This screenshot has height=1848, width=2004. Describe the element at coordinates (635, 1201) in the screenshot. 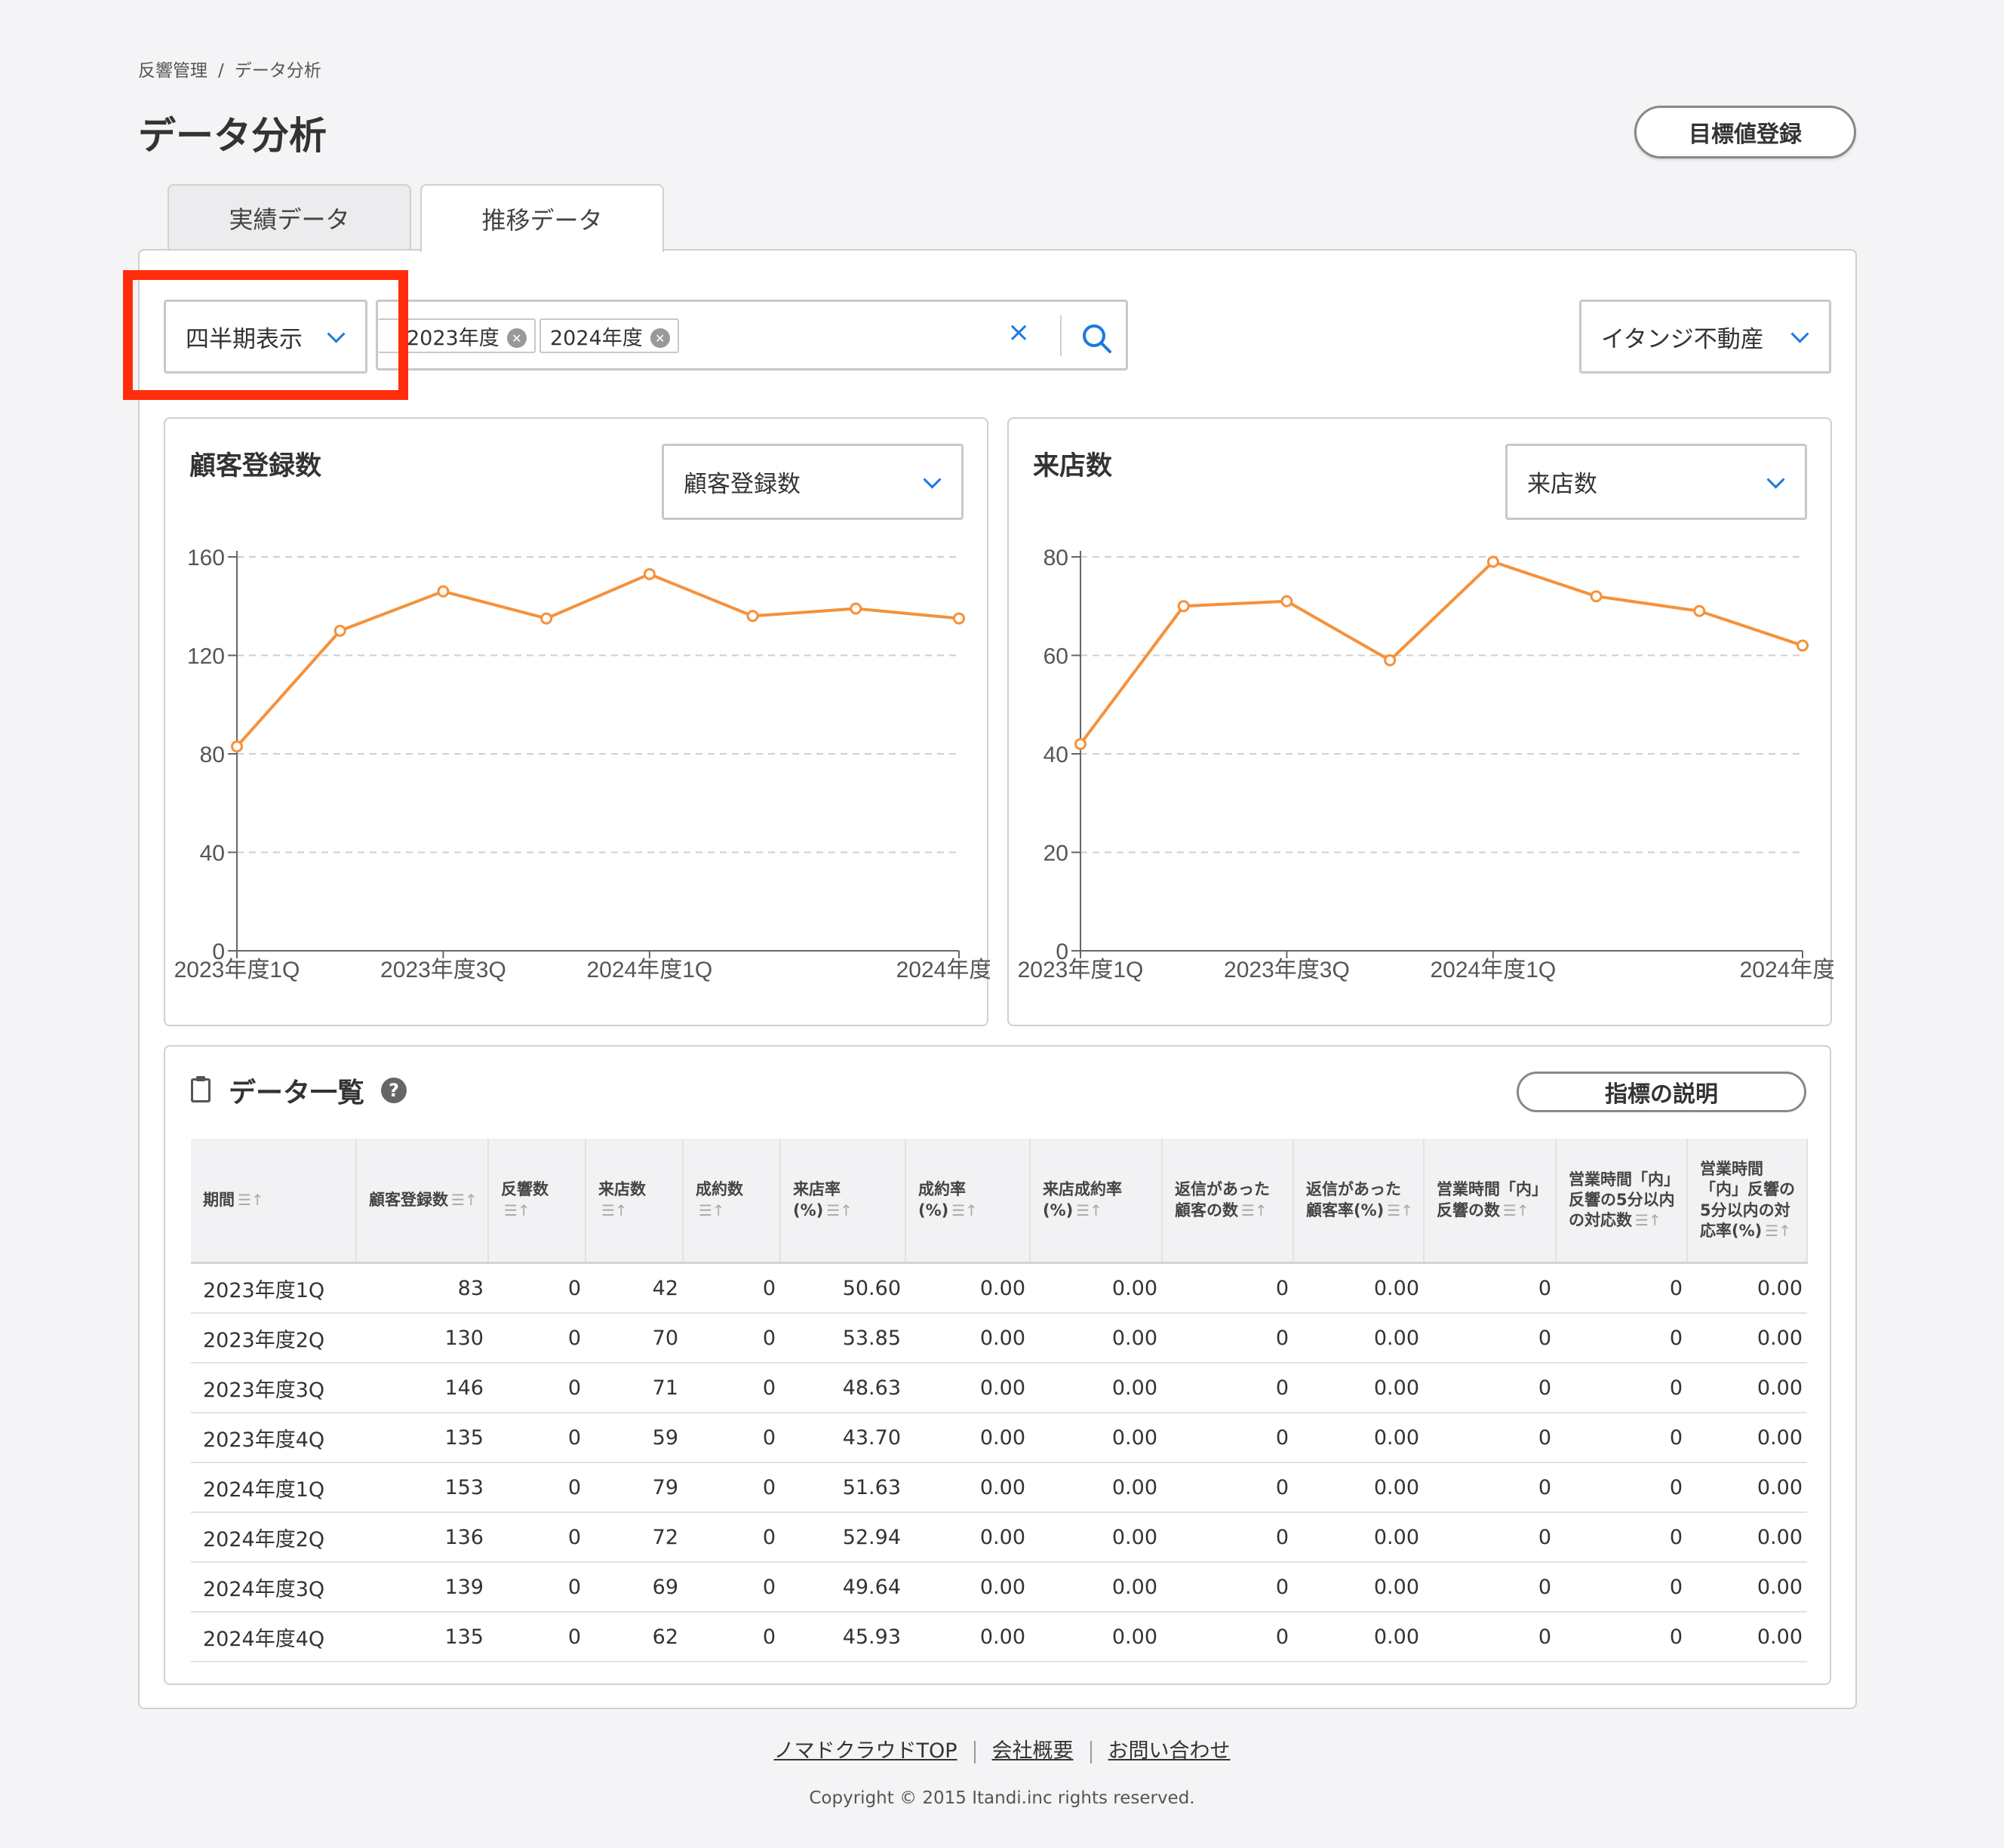

I see `column-header: 来店数 ☰↑` at that location.